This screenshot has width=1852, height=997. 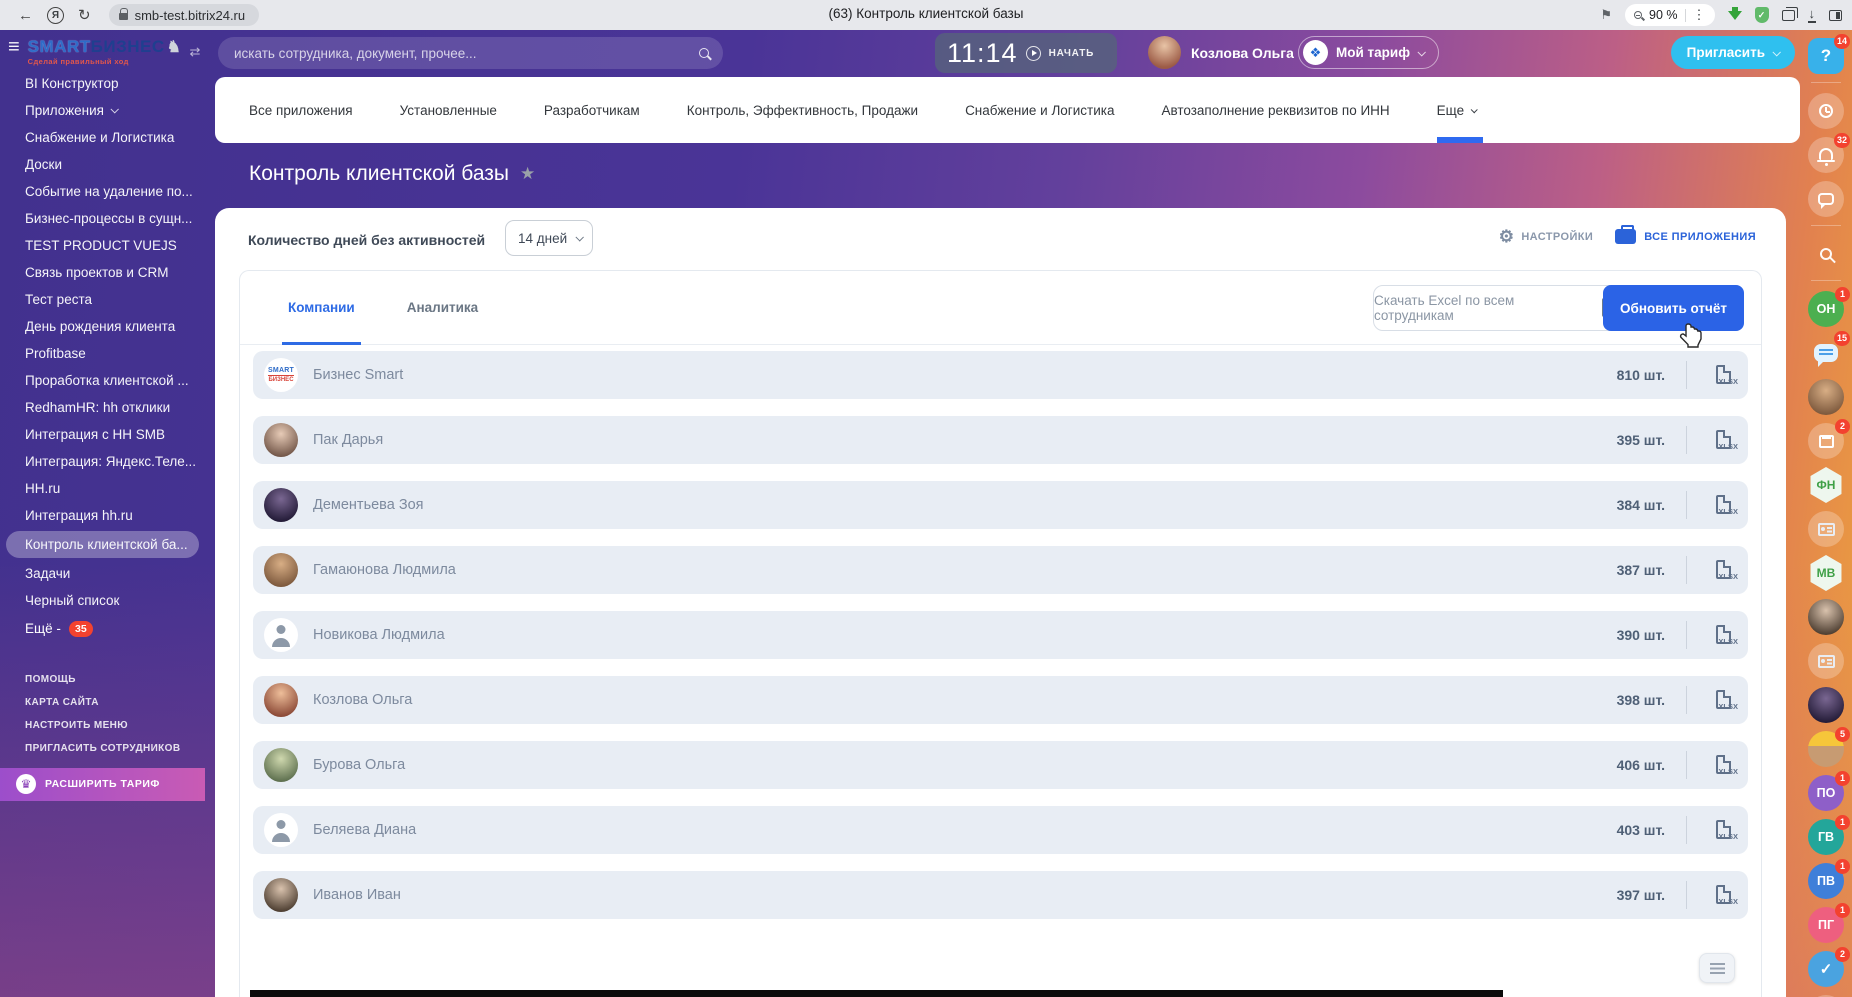 I want to click on sidebar-toggle-icon: ⇄, so click(x=194, y=52).